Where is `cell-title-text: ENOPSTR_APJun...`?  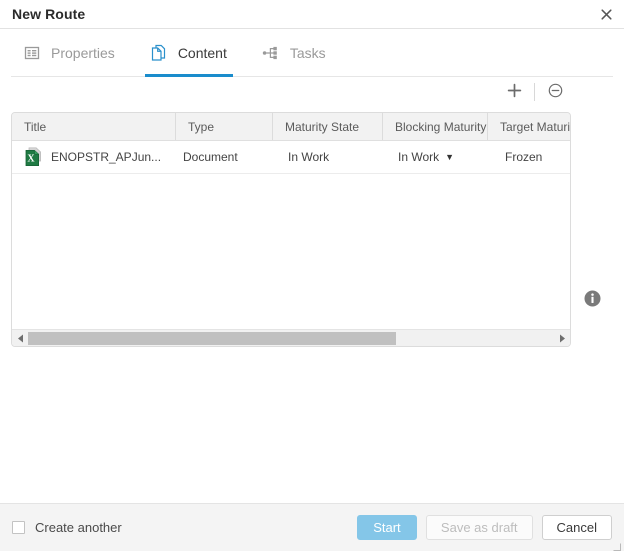
cell-title-text: ENOPSTR_APJun... is located at coordinates (106, 157).